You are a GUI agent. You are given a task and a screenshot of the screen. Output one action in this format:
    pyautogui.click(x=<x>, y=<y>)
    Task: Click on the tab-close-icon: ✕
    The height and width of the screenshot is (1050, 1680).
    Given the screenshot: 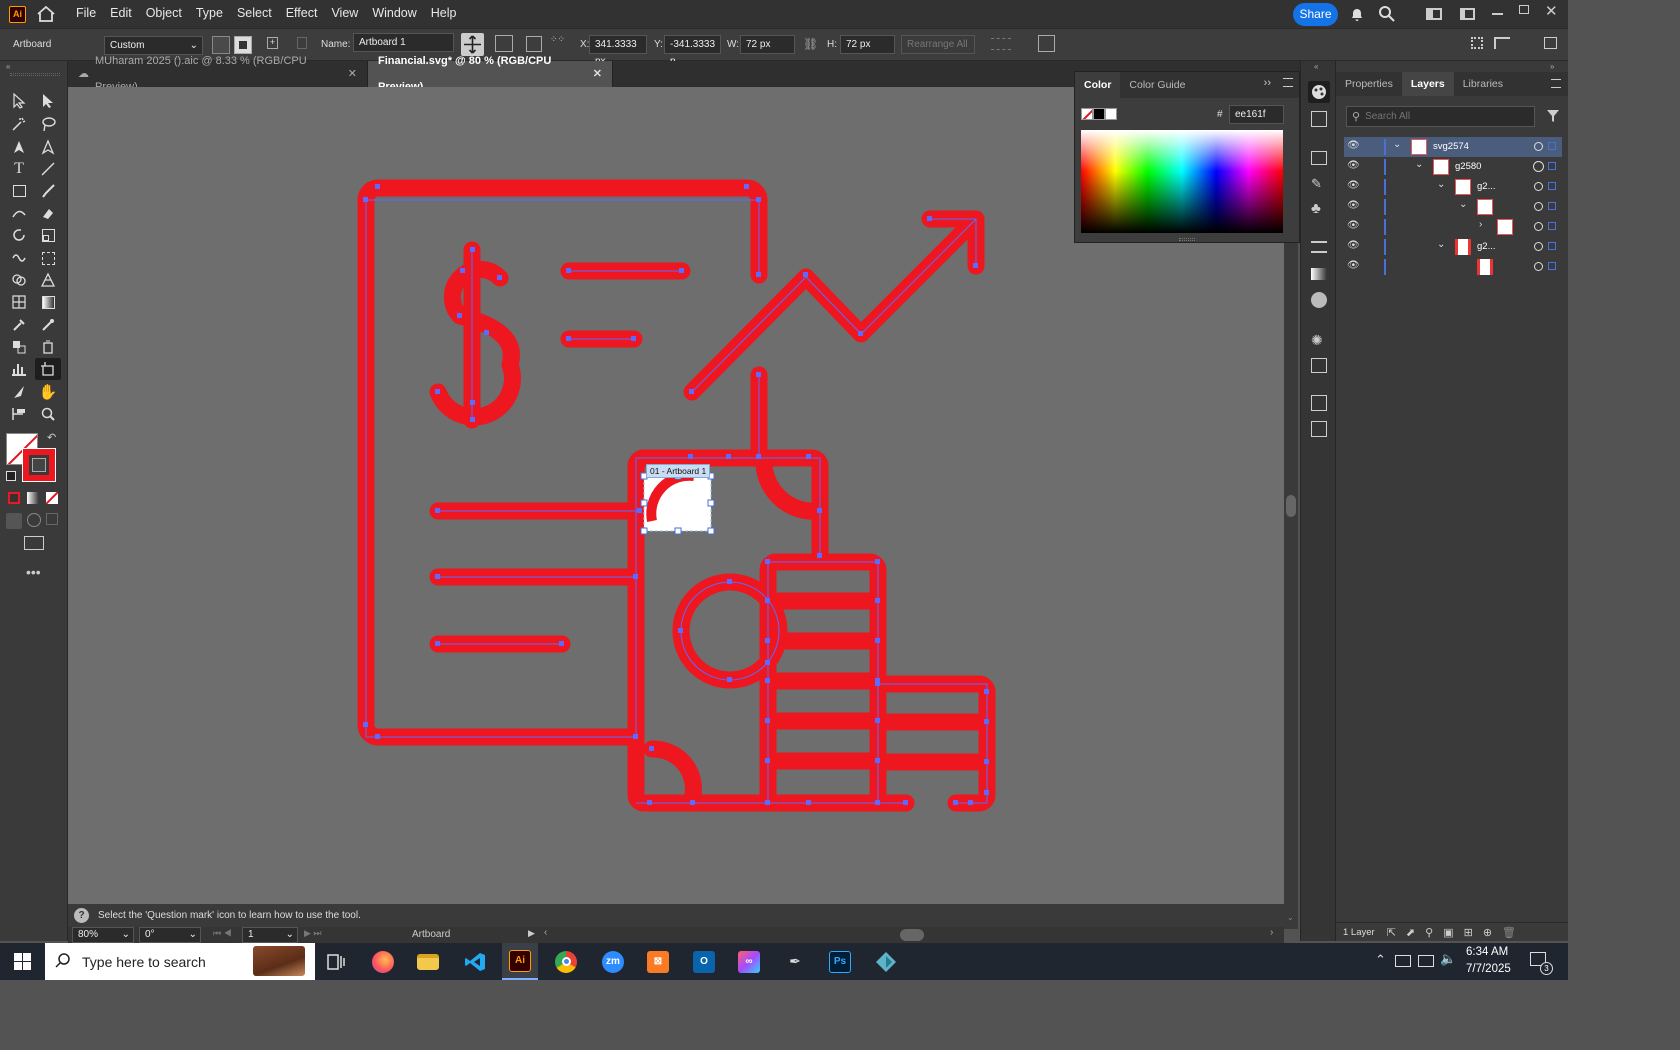 What is the action you would take?
    pyautogui.click(x=352, y=74)
    